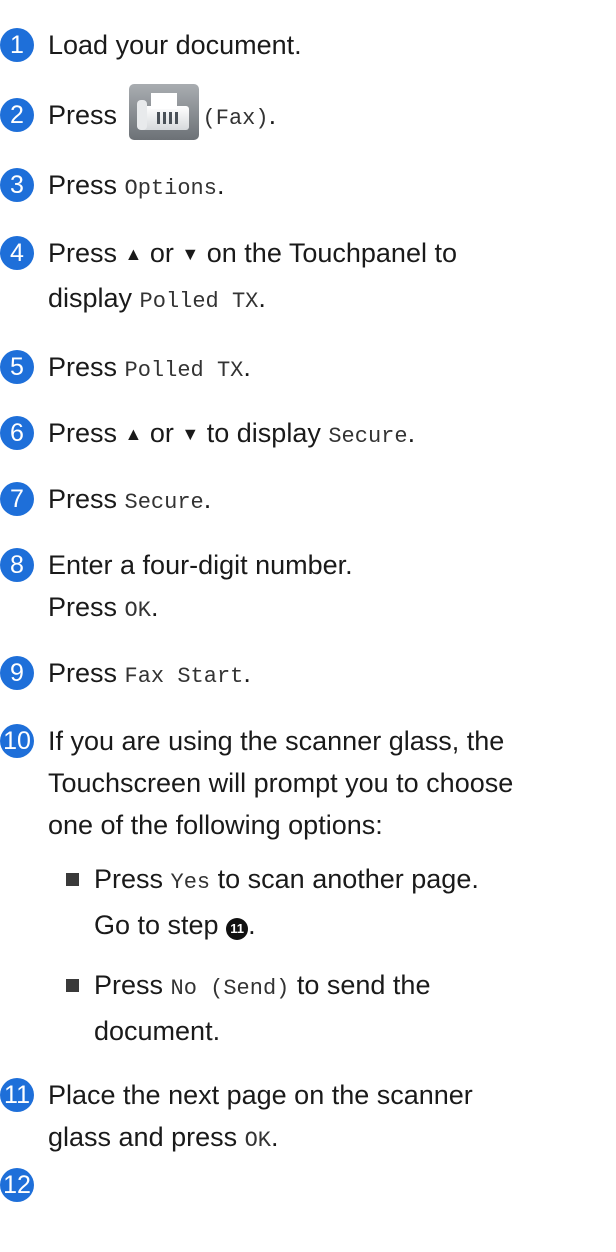  What do you see at coordinates (170, 188) in the screenshot?
I see `step-code: Options` at bounding box center [170, 188].